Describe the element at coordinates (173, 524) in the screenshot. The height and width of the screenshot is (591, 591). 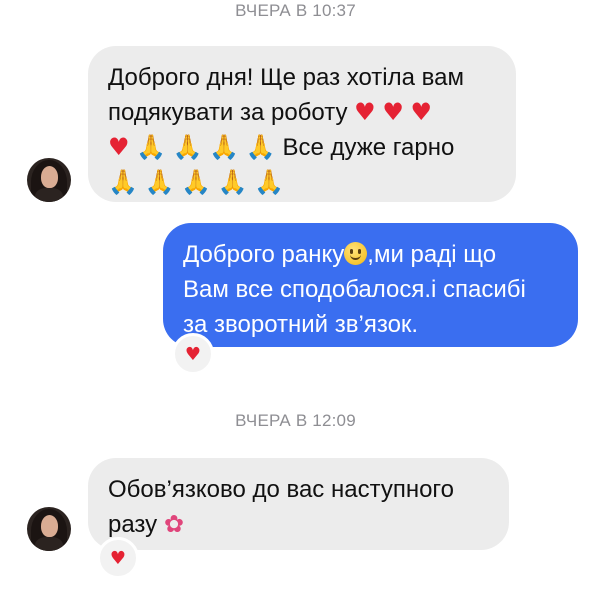
I see `hibiscus-icon: ✿` at that location.